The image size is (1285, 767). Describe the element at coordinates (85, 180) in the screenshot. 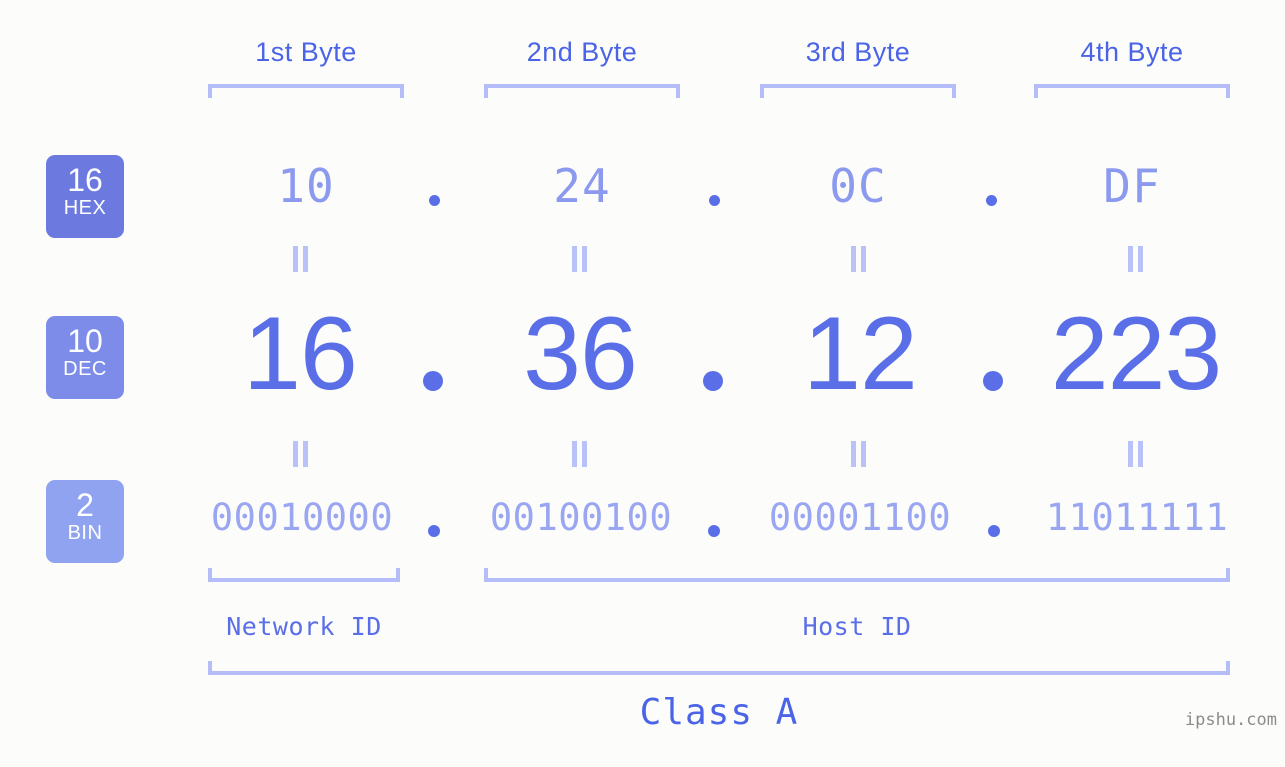

I see `base-badge-hex-number: 16` at that location.